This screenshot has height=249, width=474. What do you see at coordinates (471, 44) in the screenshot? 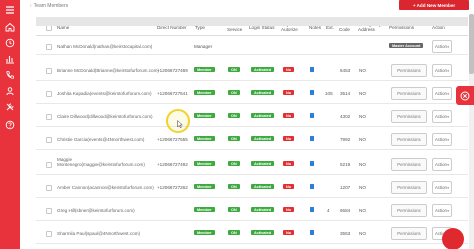
I see `scrollbar-thumb` at bounding box center [471, 44].